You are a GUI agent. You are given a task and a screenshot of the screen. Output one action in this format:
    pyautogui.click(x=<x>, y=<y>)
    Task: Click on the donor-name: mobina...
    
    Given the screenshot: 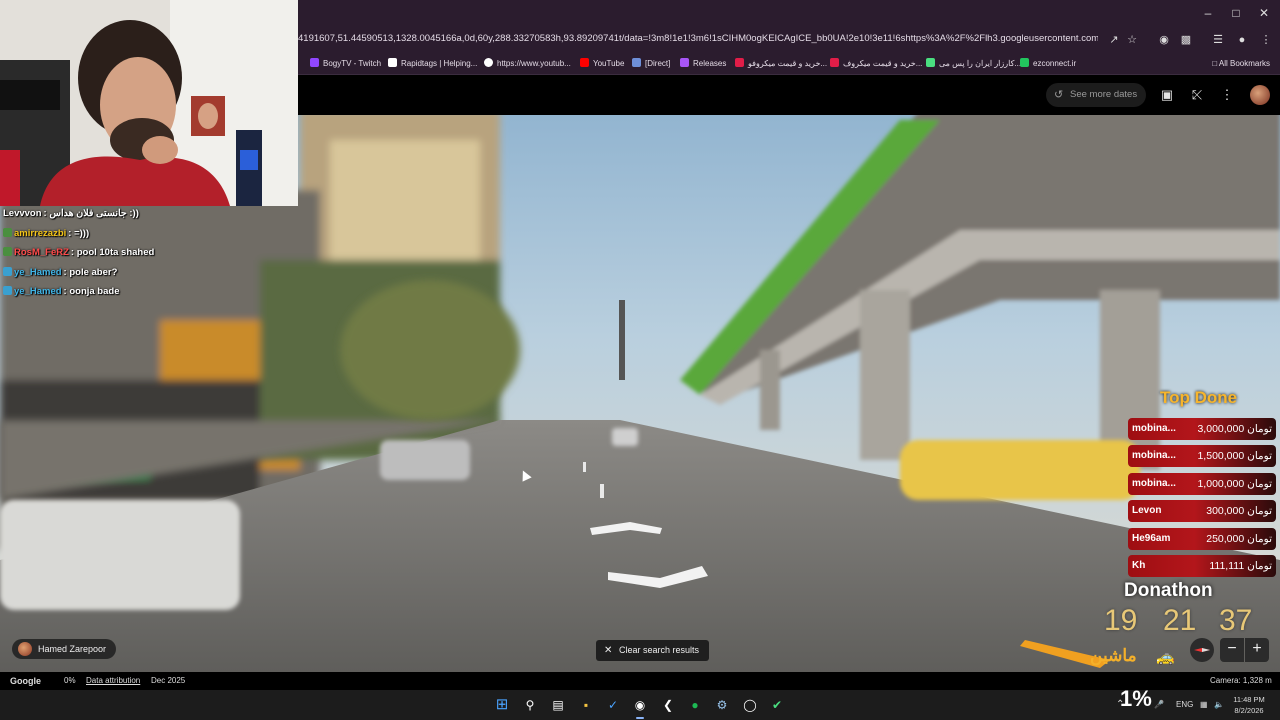 What is the action you would take?
    pyautogui.click(x=1154, y=483)
    